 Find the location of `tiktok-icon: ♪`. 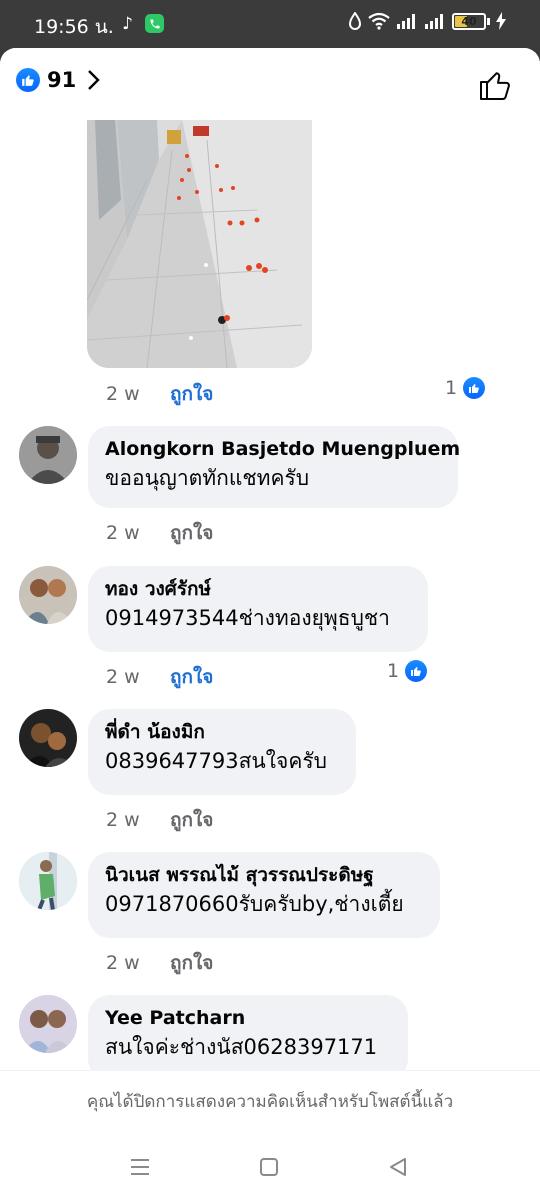

tiktok-icon: ♪ is located at coordinates (127, 23).